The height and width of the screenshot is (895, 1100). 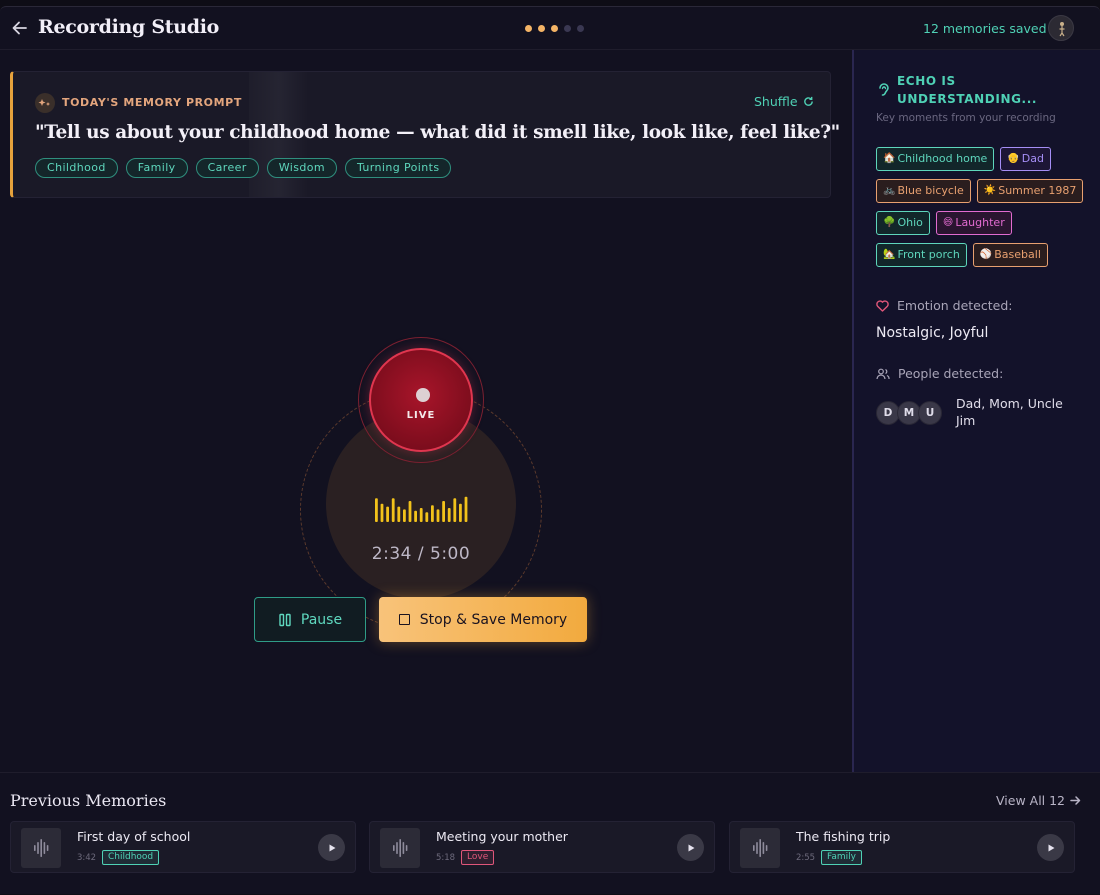 I want to click on profile-figure-icon, so click(x=1062, y=29).